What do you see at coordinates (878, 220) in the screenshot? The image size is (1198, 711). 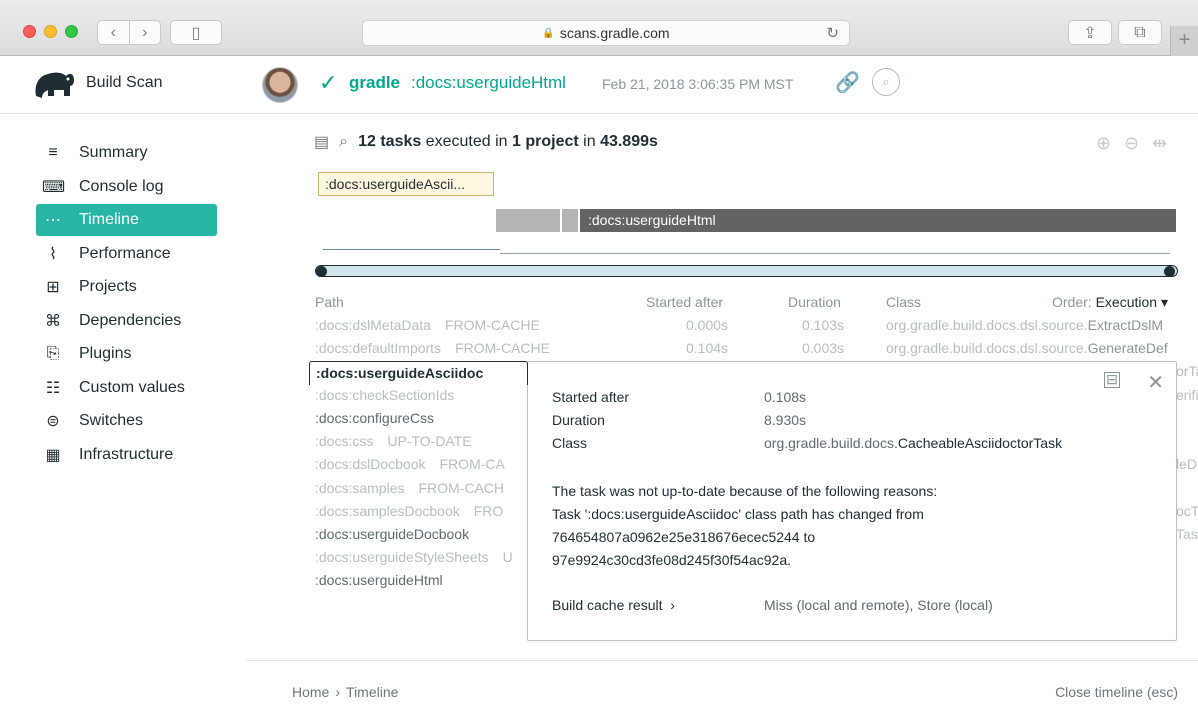 I see `timeline-bar-userguide-html: :docs:userguideHtml` at bounding box center [878, 220].